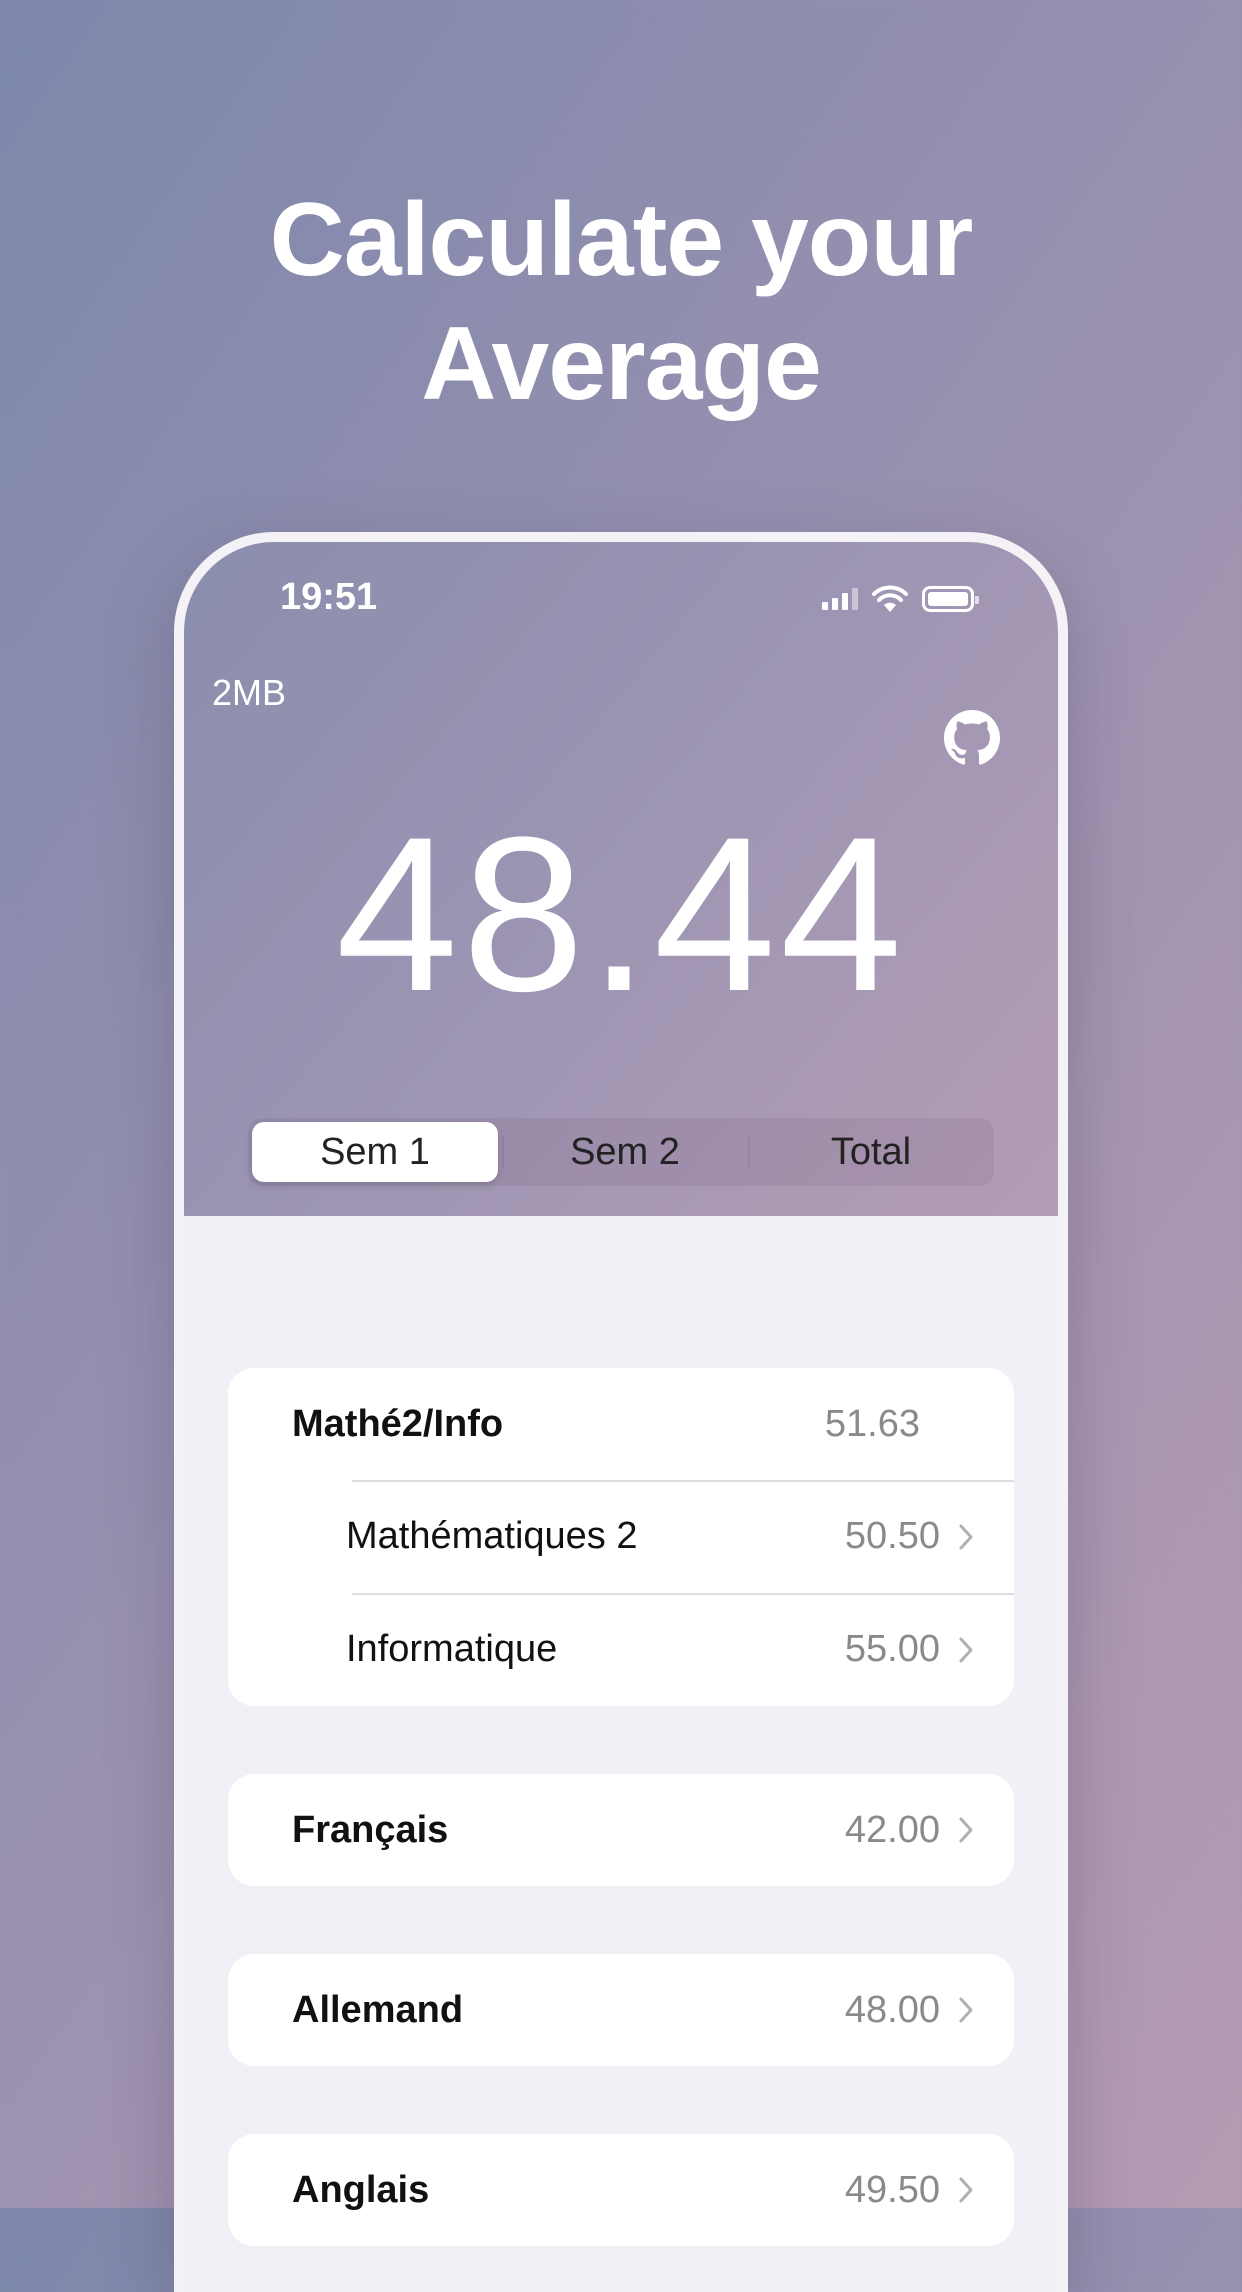 The width and height of the screenshot is (1242, 2292). I want to click on subject-row: Allemand 48.00, so click(621, 2010).